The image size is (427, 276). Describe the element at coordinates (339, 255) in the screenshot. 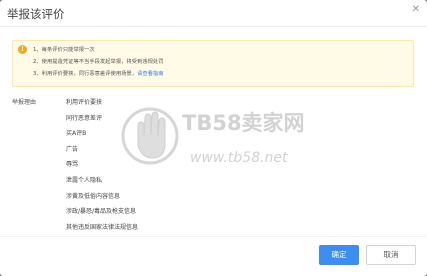

I see `confirm-button: 确定` at that location.